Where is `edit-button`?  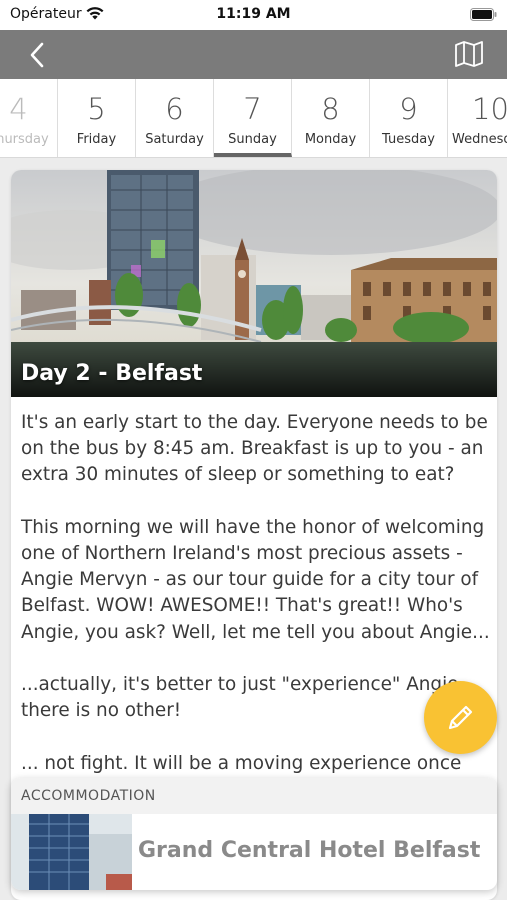
edit-button is located at coordinates (460, 717).